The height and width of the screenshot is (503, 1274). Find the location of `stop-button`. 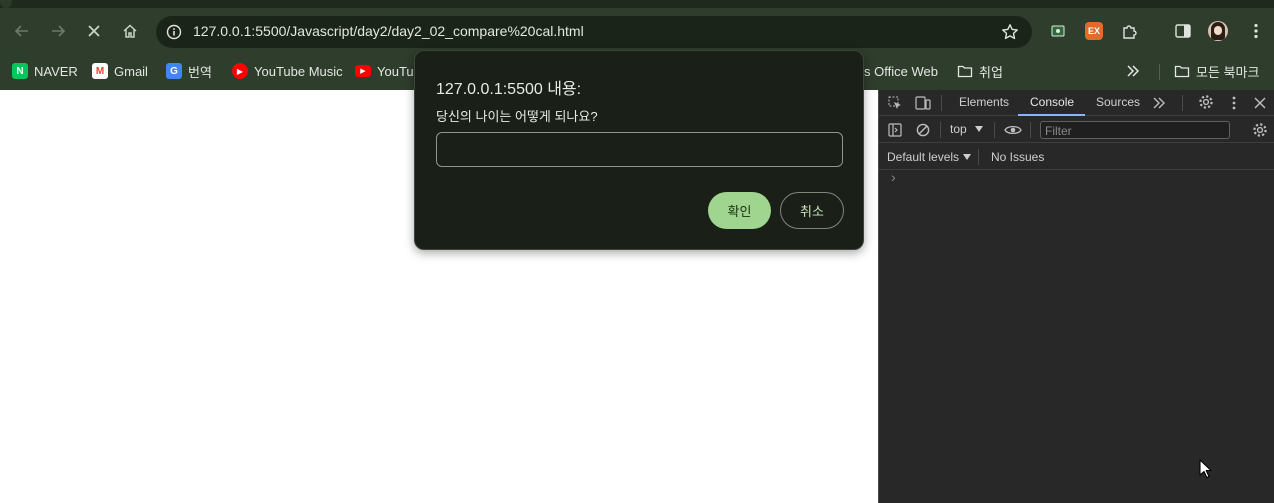

stop-button is located at coordinates (94, 31).